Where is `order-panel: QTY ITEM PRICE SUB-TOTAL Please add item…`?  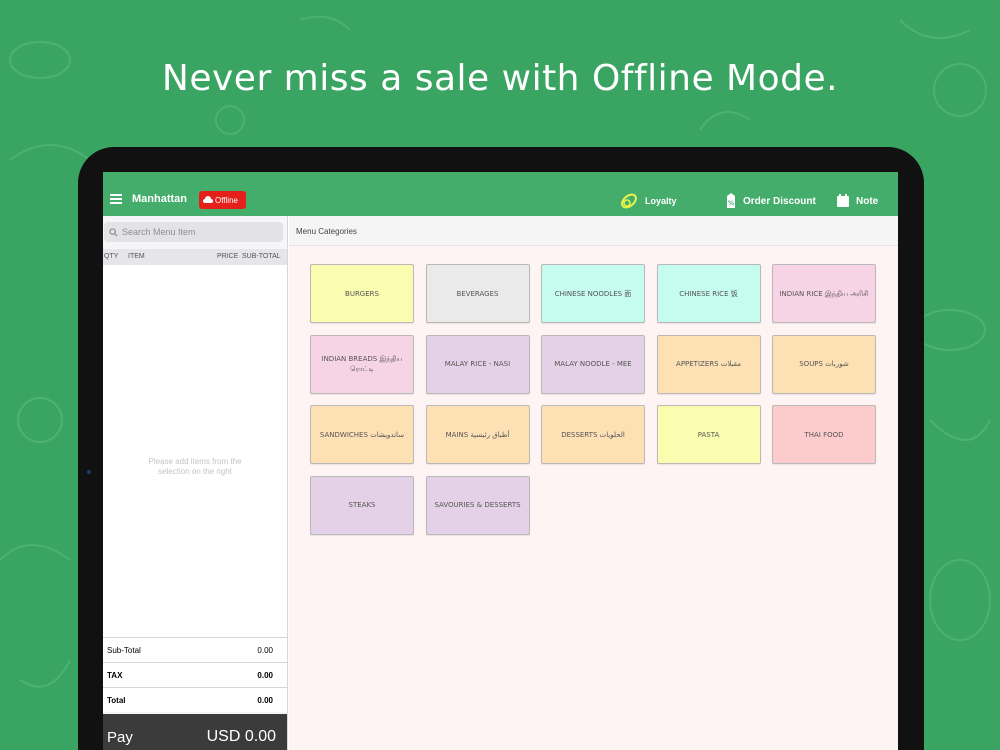
order-panel: QTY ITEM PRICE SUB-TOTAL Please add item… is located at coordinates (195, 483).